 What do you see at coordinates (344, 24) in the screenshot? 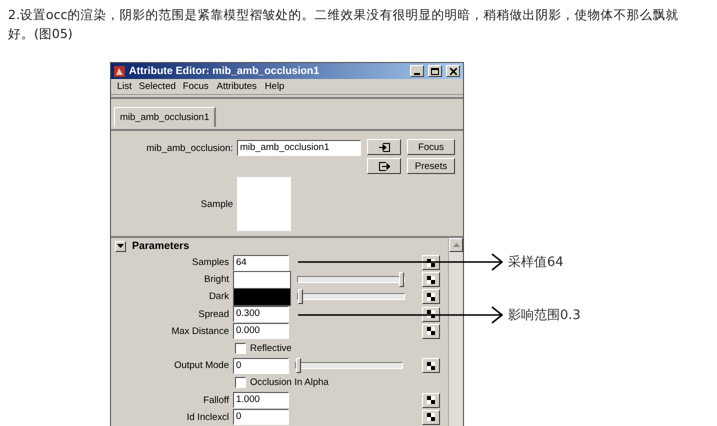
I see `article-paragraph: 2.设置occ的渲染，阴影的范围是紧靠模型褶皱处的。二维效果没有很明显的明暗，稍稍做出阴影，使物体不那么飘就好。(图05)` at bounding box center [344, 24].